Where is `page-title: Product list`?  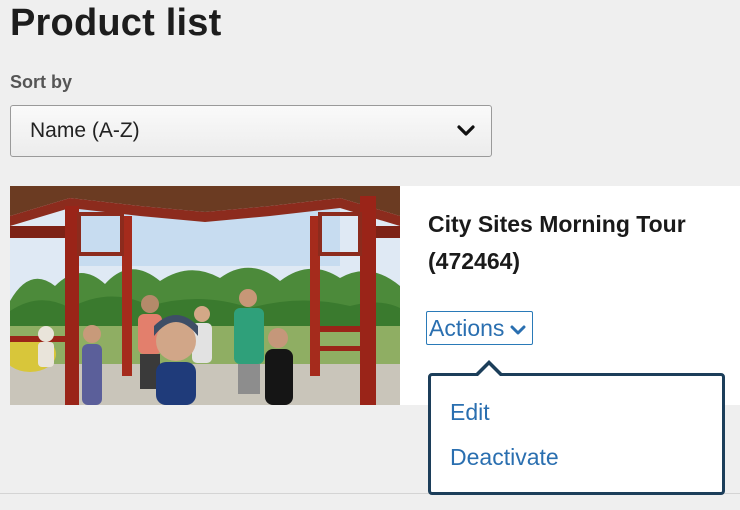 page-title: Product list is located at coordinates (116, 23).